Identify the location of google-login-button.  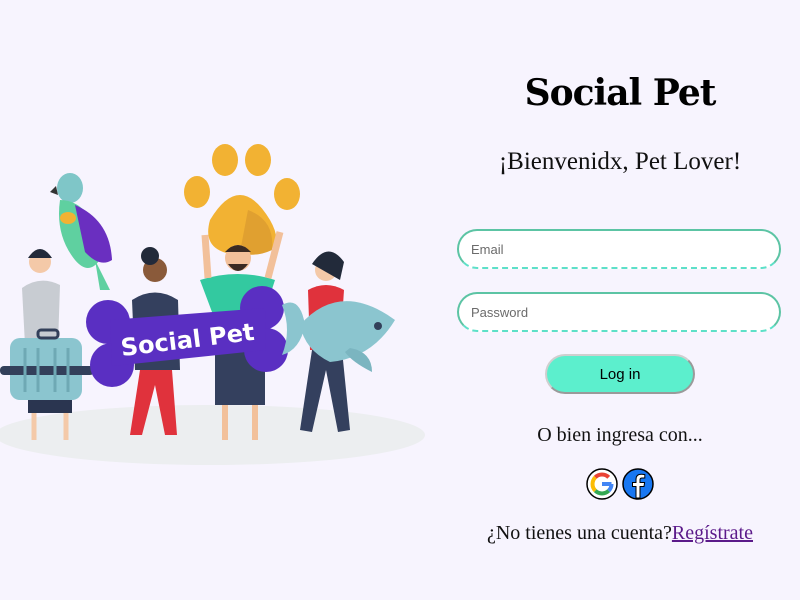
(602, 484).